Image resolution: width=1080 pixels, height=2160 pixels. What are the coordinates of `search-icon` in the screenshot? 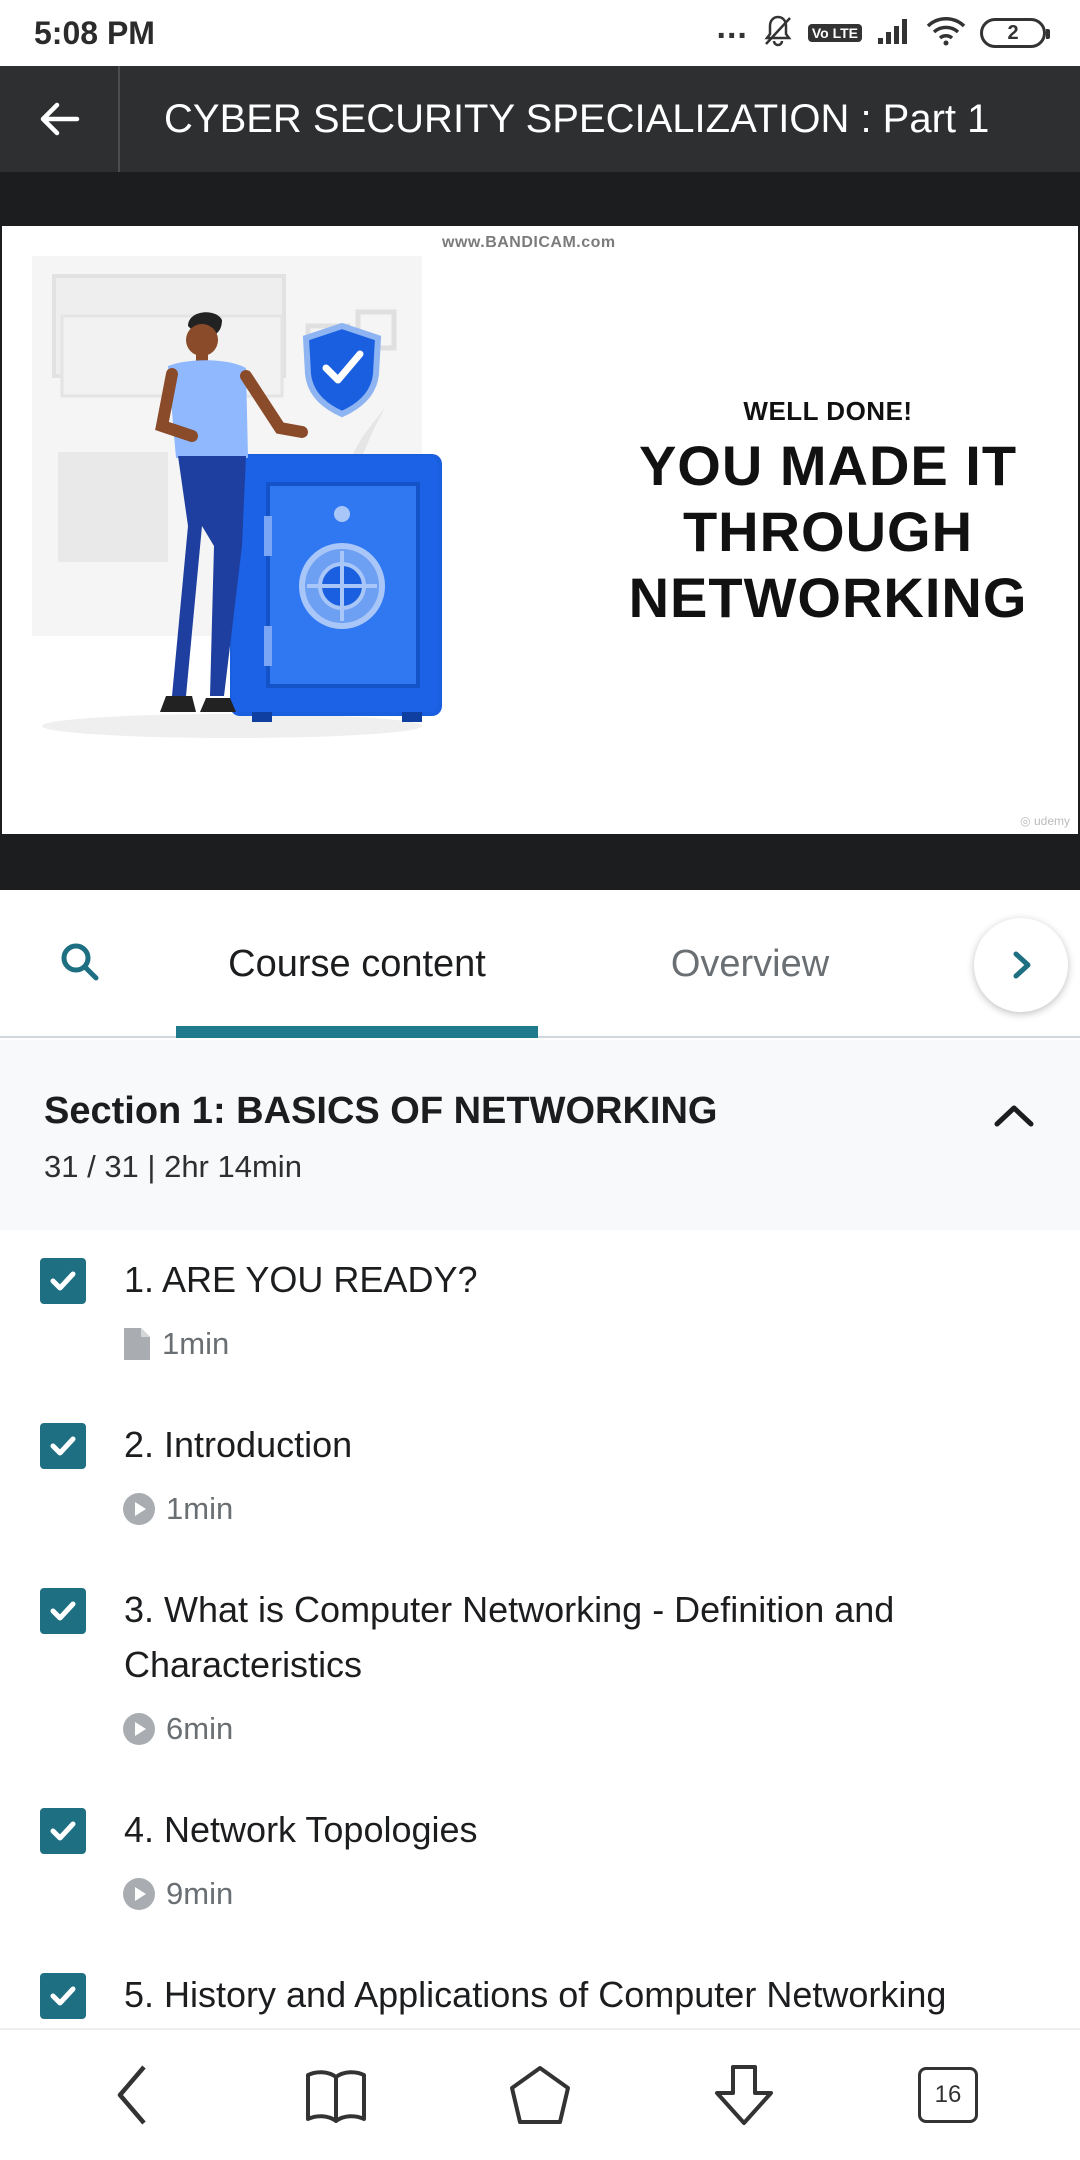 It's located at (80, 962).